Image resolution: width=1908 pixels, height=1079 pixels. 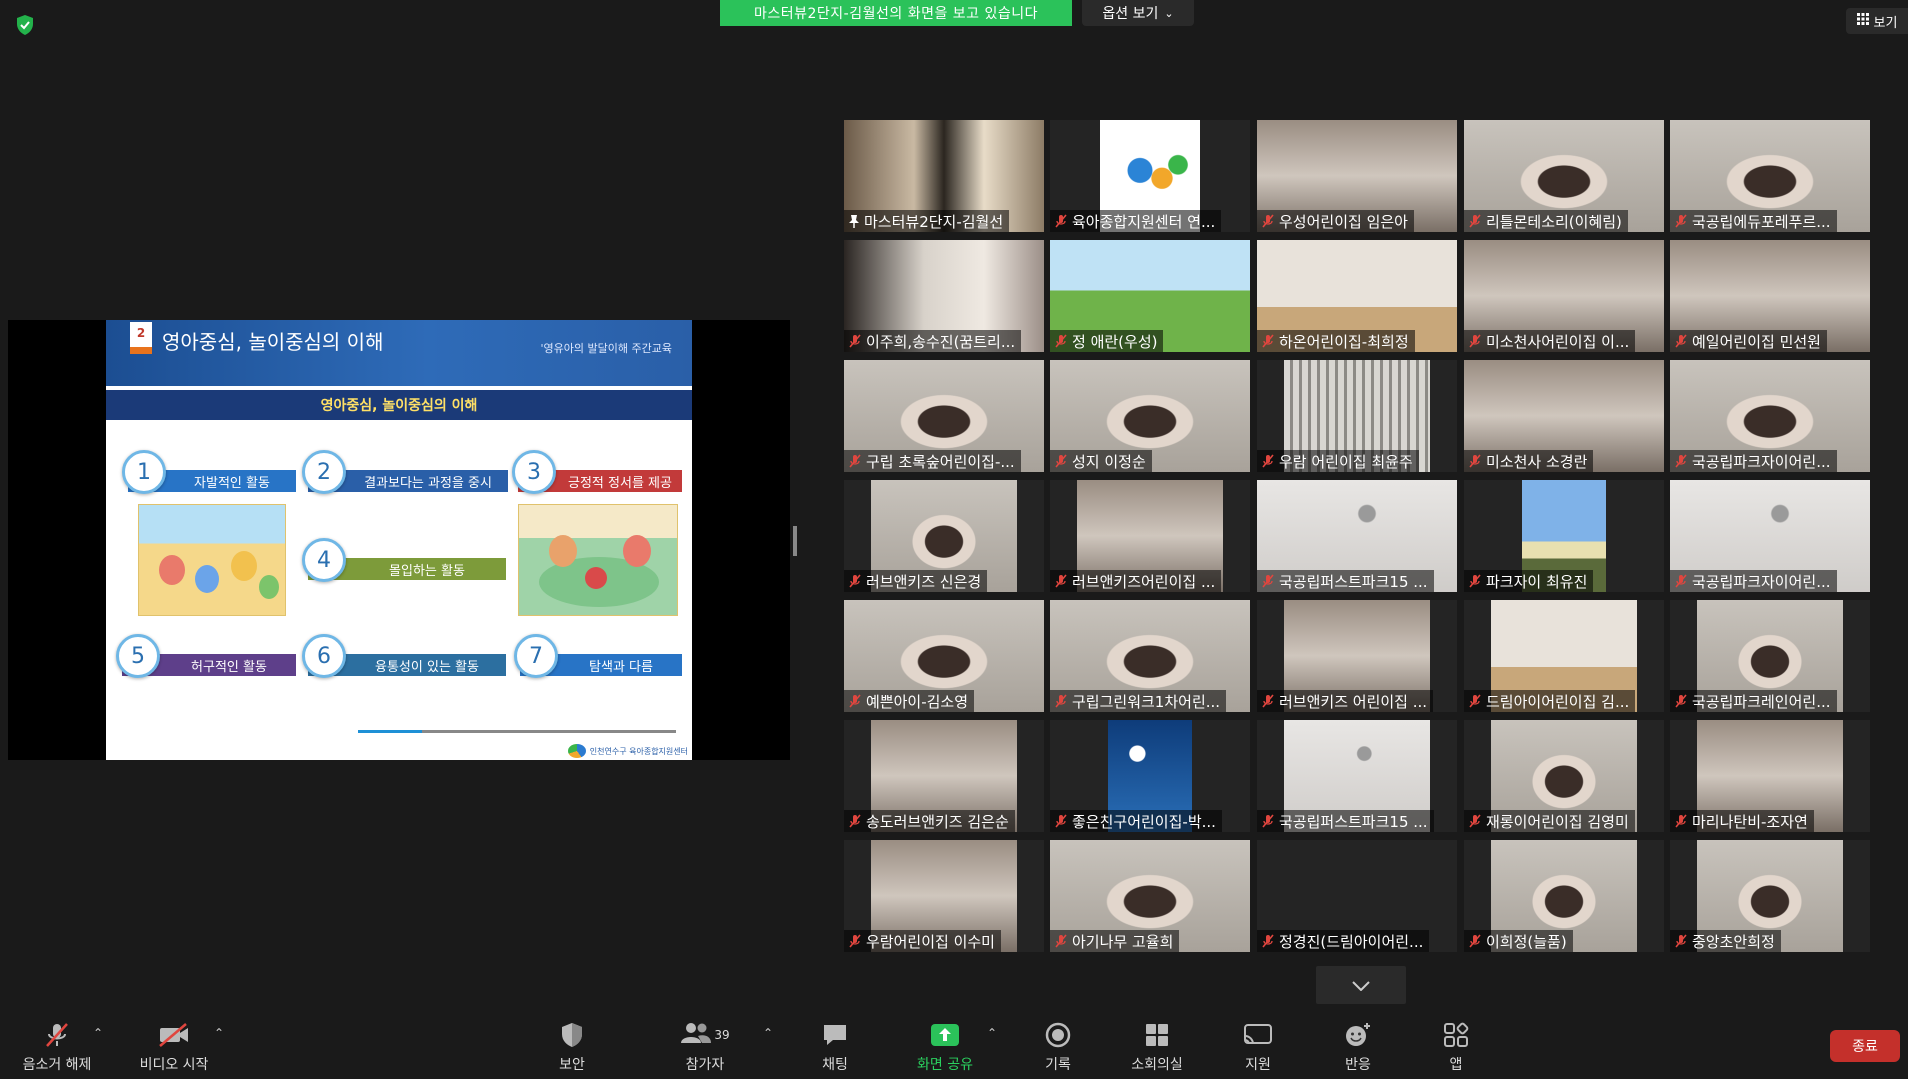 I want to click on participant-tile: 우람 어린이집 최윤주, so click(x=1357, y=416).